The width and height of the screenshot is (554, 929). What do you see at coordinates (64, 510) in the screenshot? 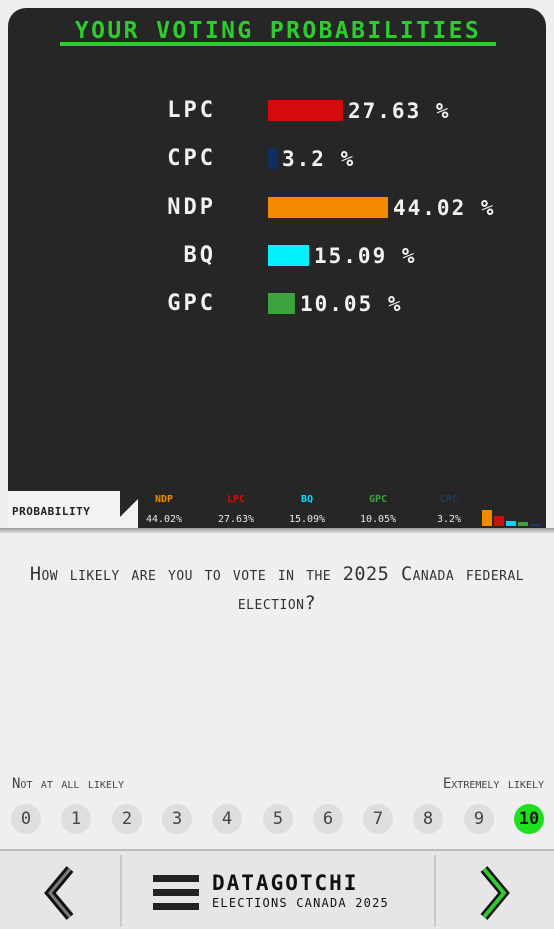
I see `probability-tab: PROBABILITY` at bounding box center [64, 510].